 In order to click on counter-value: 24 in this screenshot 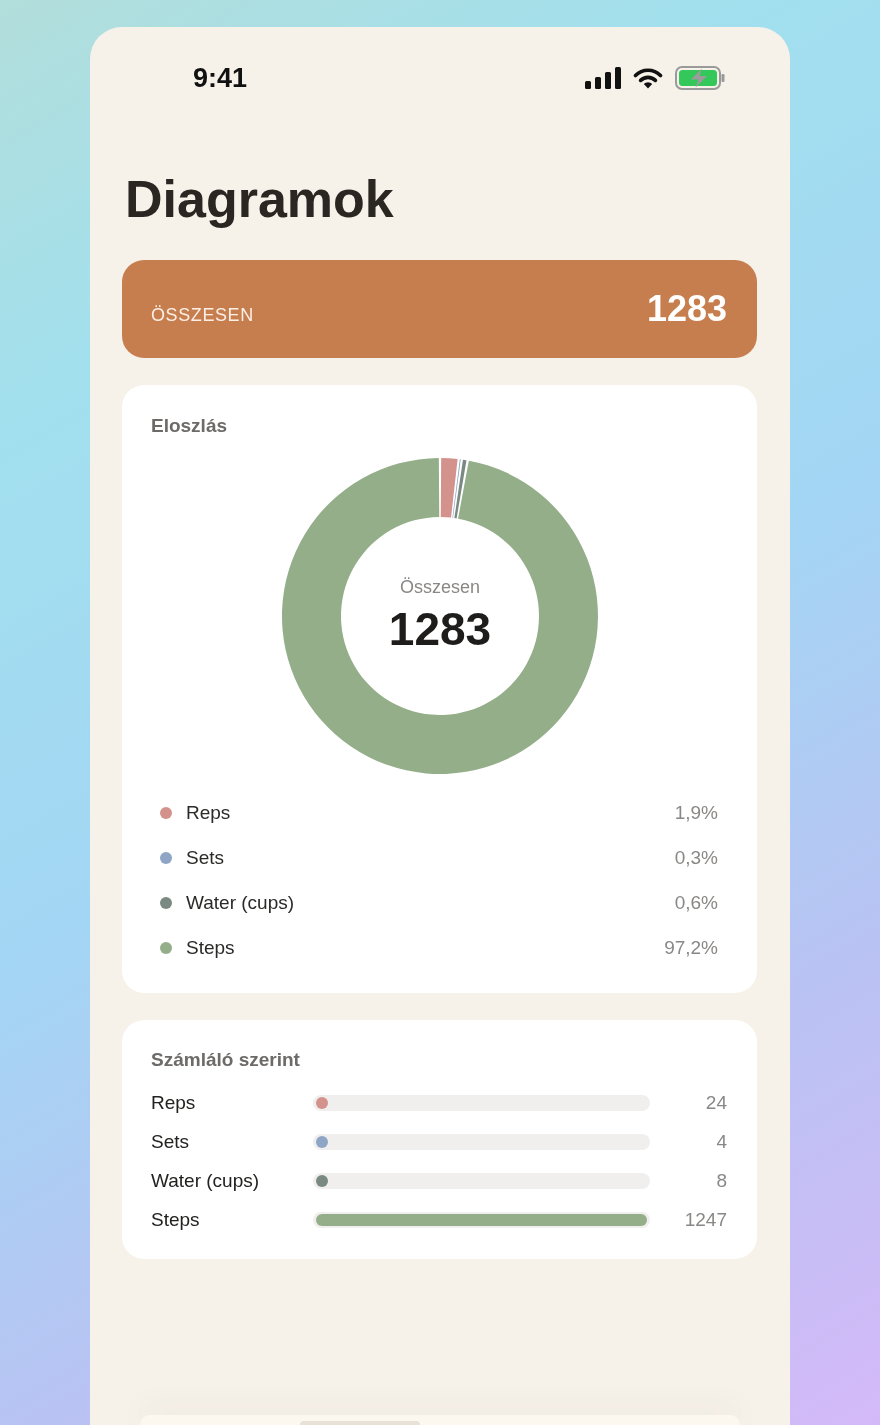, I will do `click(716, 1102)`.